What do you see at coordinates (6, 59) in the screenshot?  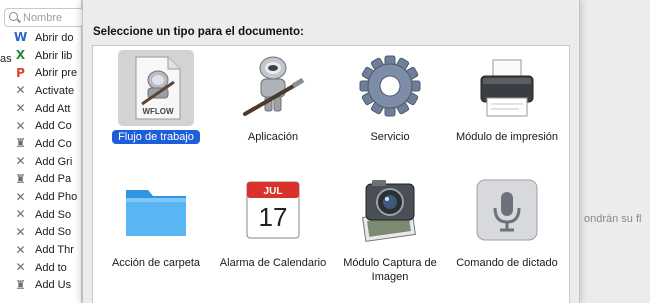 I see `category-label-fragment: as` at bounding box center [6, 59].